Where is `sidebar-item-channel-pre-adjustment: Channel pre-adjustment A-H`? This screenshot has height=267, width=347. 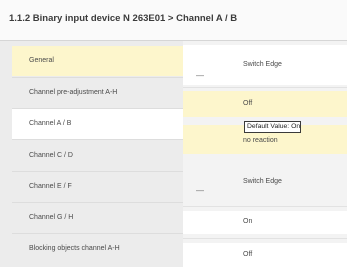
sidebar-item-channel-pre-adjustment: Channel pre-adjustment A-H is located at coordinates (97, 93).